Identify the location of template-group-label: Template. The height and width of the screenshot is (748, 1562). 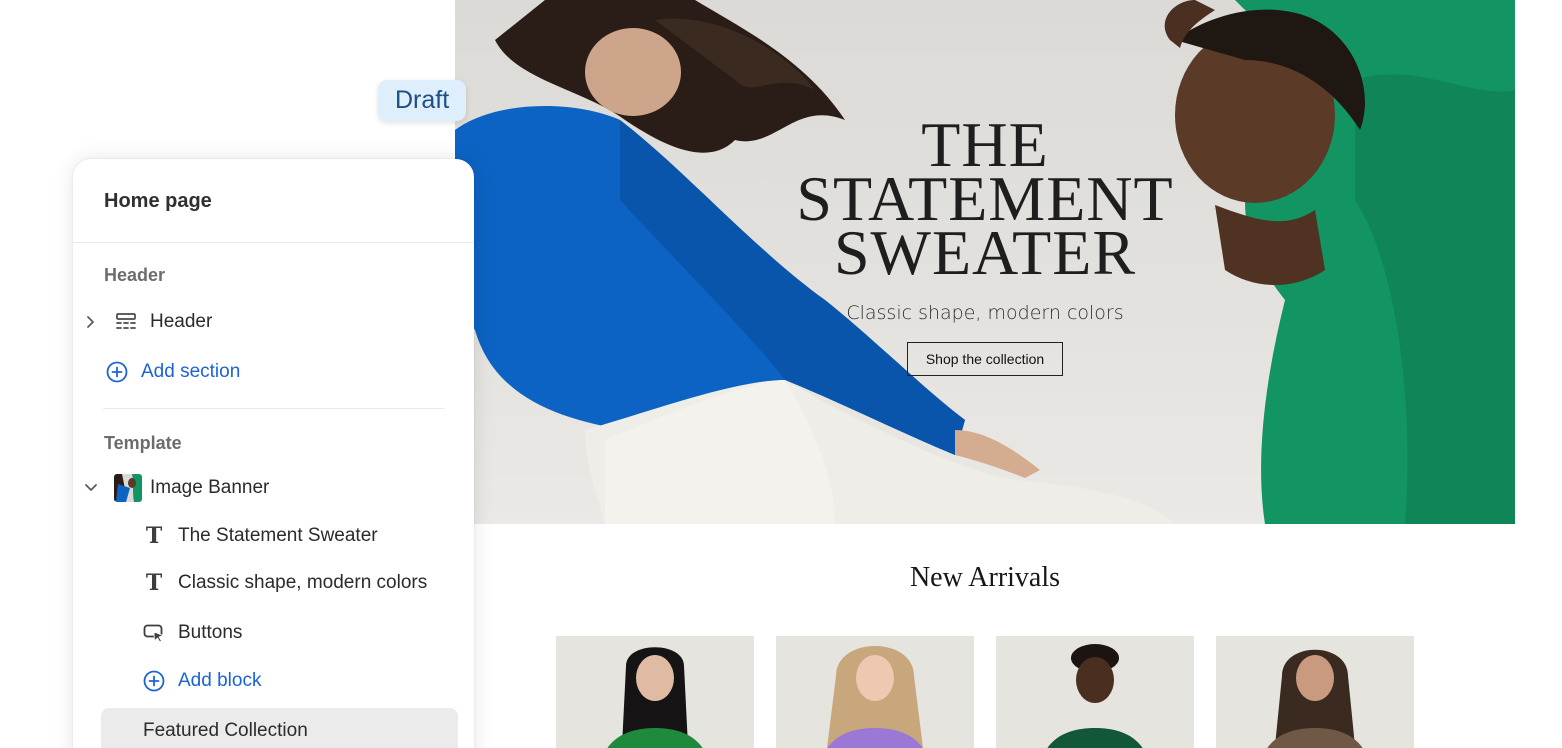
(143, 443).